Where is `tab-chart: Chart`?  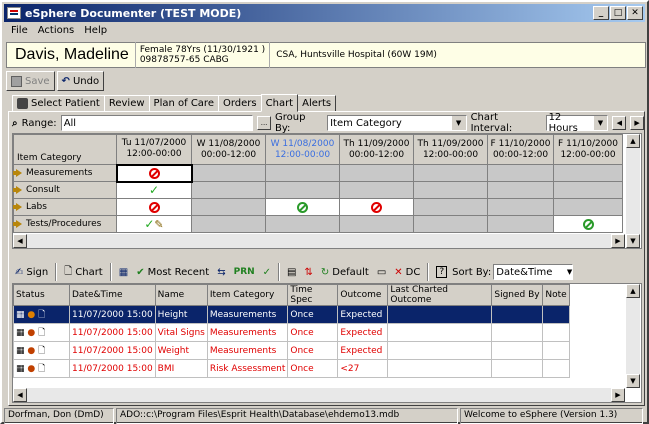
tab-chart: Chart is located at coordinates (279, 103).